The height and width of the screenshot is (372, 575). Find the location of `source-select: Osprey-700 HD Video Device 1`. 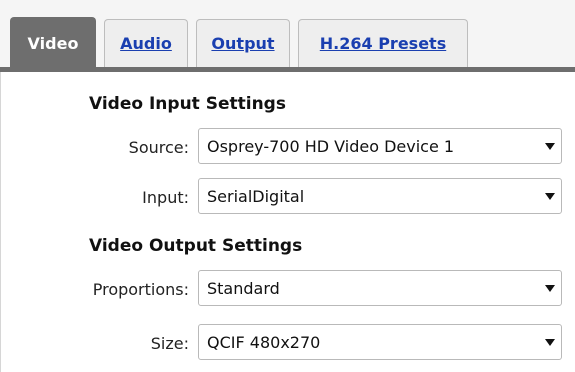

source-select: Osprey-700 HD Video Device 1 is located at coordinates (380, 146).